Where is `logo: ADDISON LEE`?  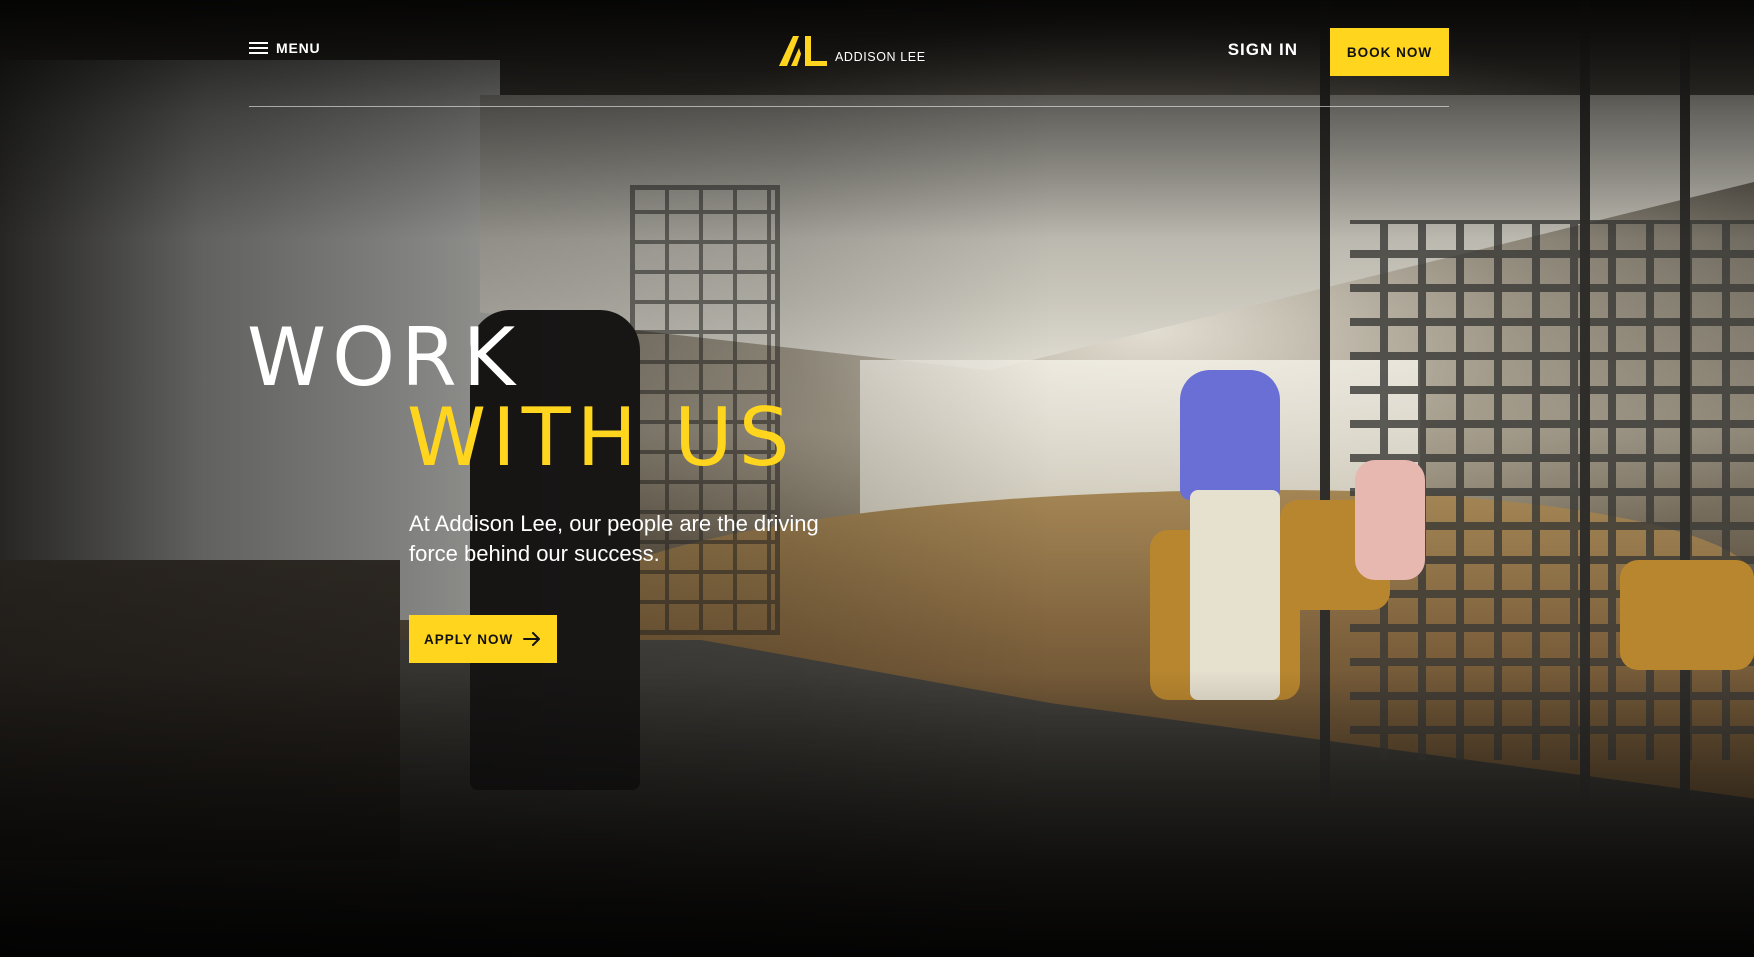
logo: ADDISON LEE is located at coordinates (851, 51).